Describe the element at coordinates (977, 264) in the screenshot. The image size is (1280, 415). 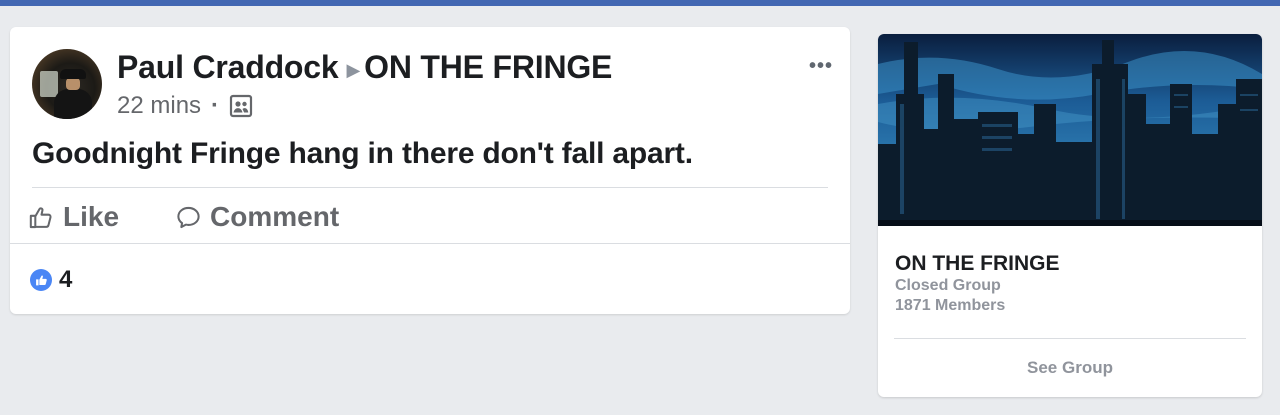
I see `group-card-title: ON THE FRINGE` at that location.